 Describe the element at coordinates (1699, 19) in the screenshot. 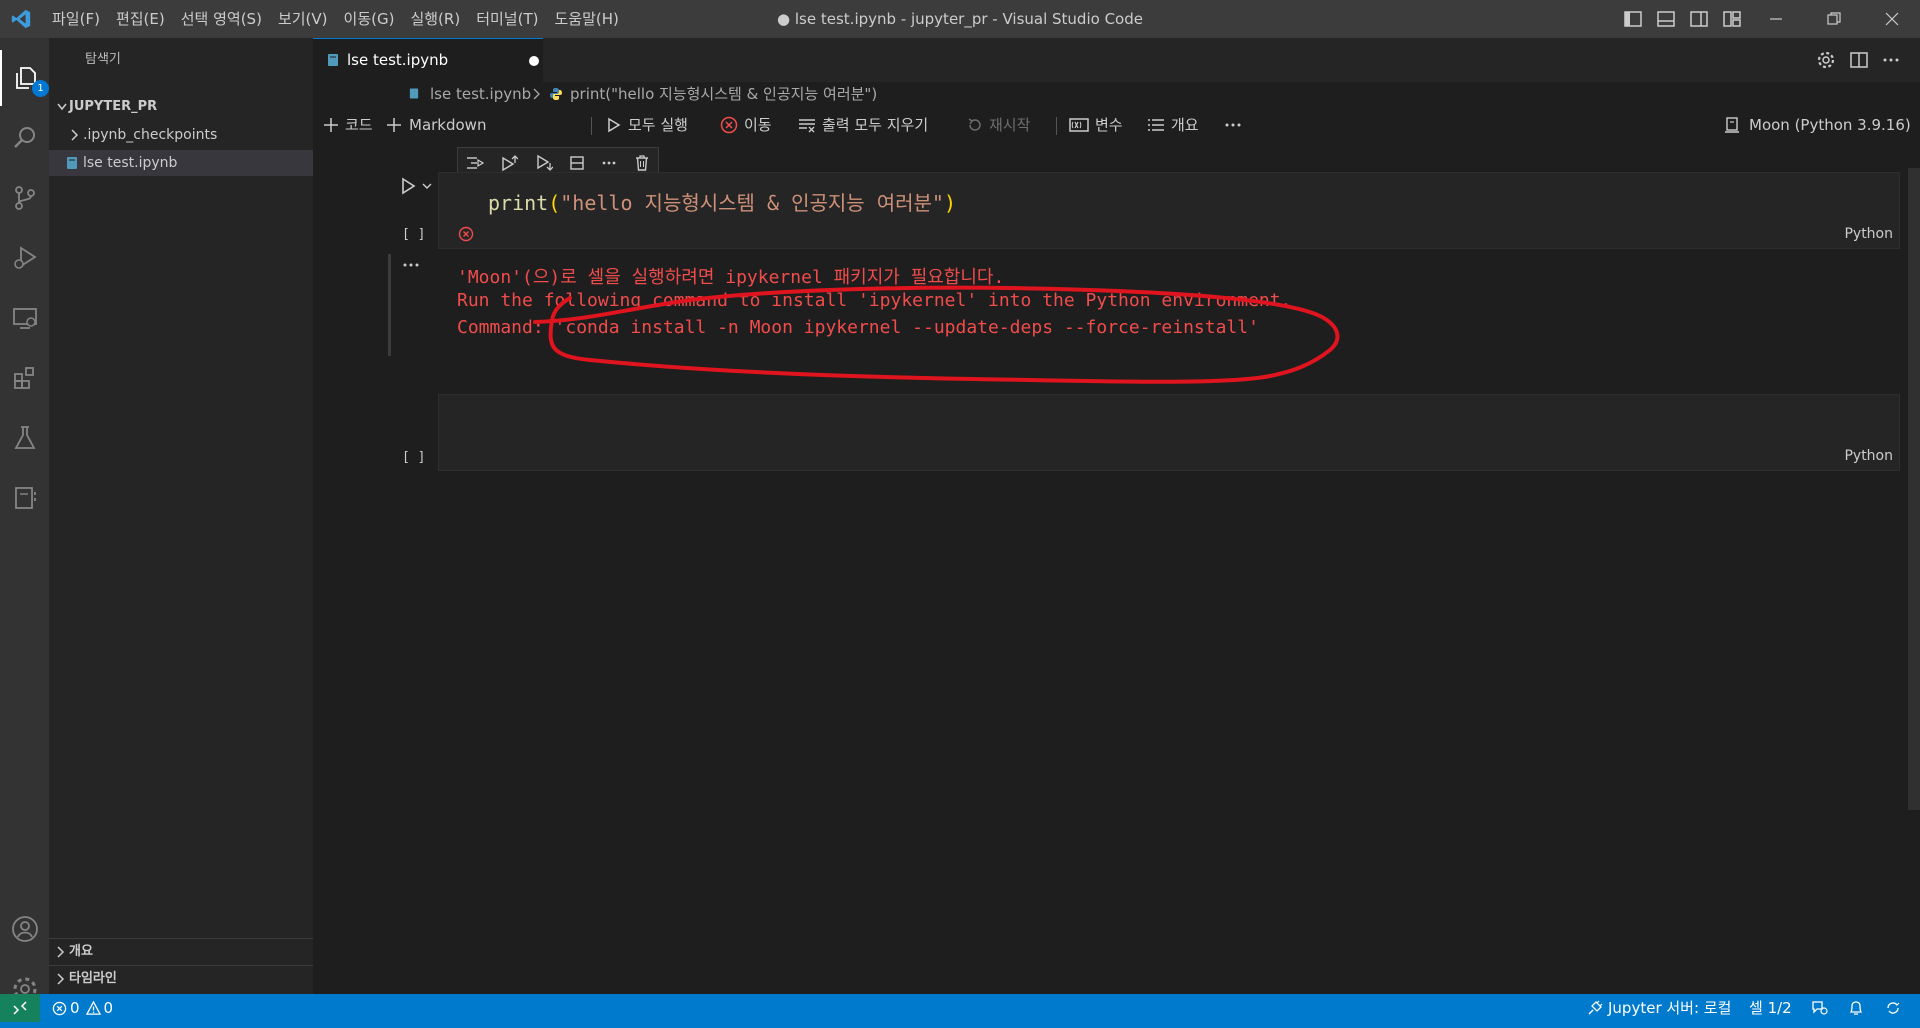

I see `toggle-secondary-sidebar-icon` at that location.